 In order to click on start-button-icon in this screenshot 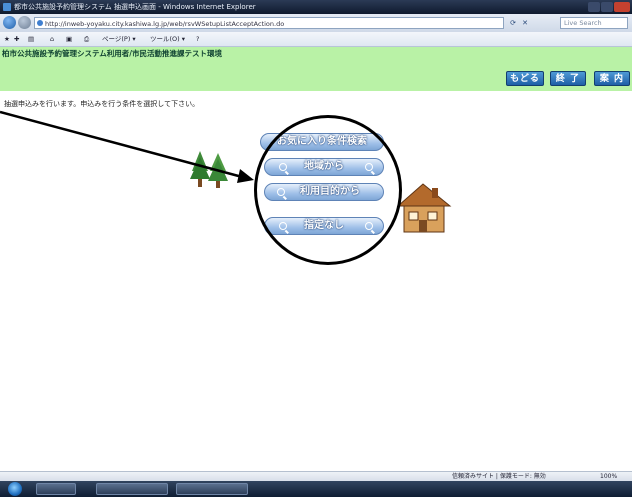, I will do `click(15, 489)`.